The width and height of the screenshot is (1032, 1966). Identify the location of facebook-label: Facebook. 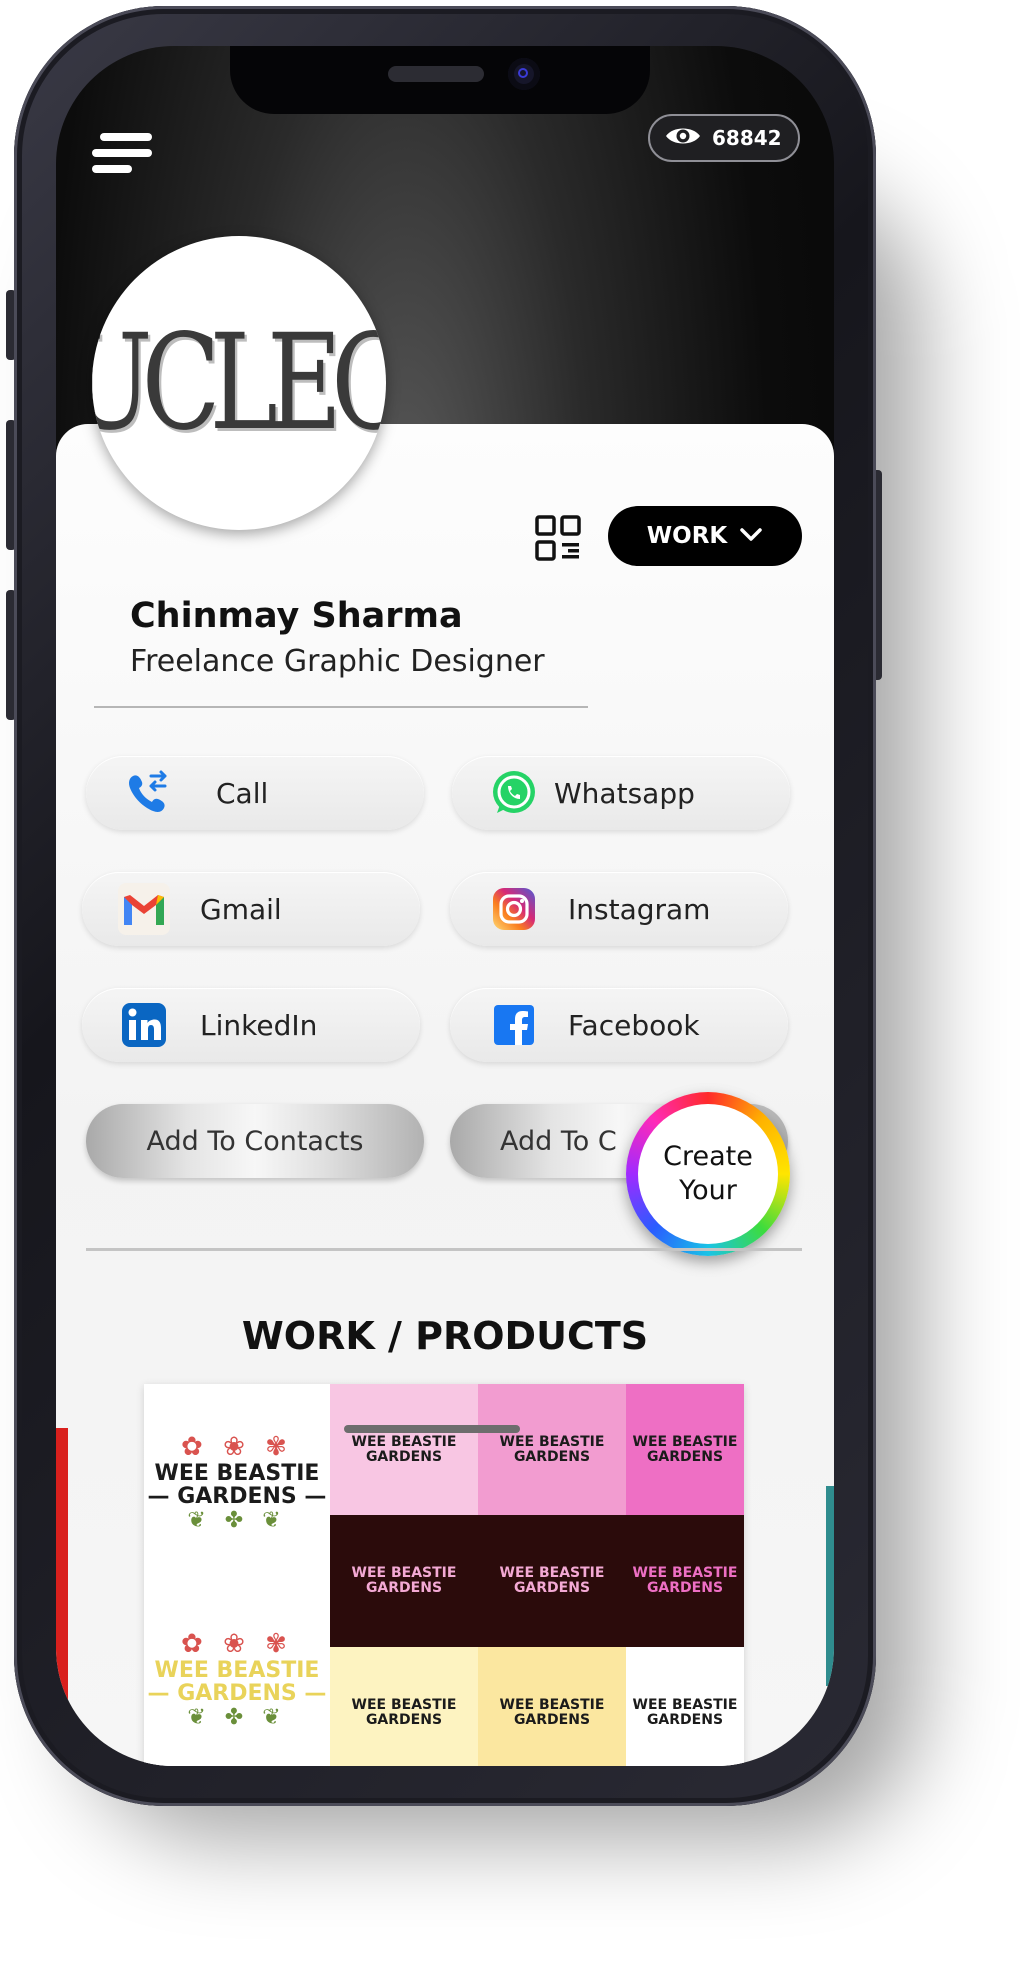
(634, 1025).